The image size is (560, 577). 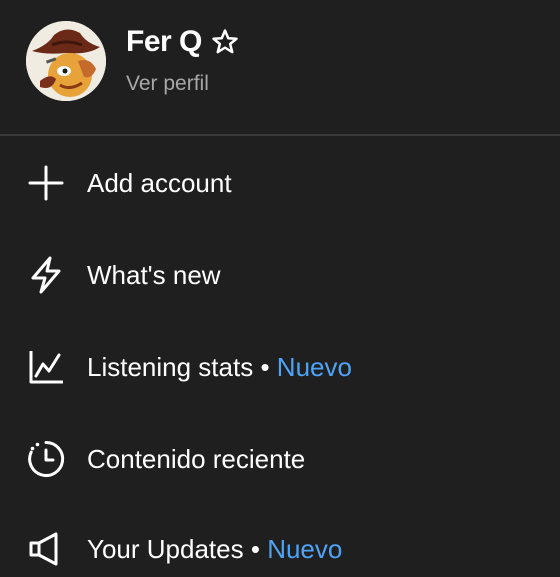 I want to click on plus-icon, so click(x=46, y=183).